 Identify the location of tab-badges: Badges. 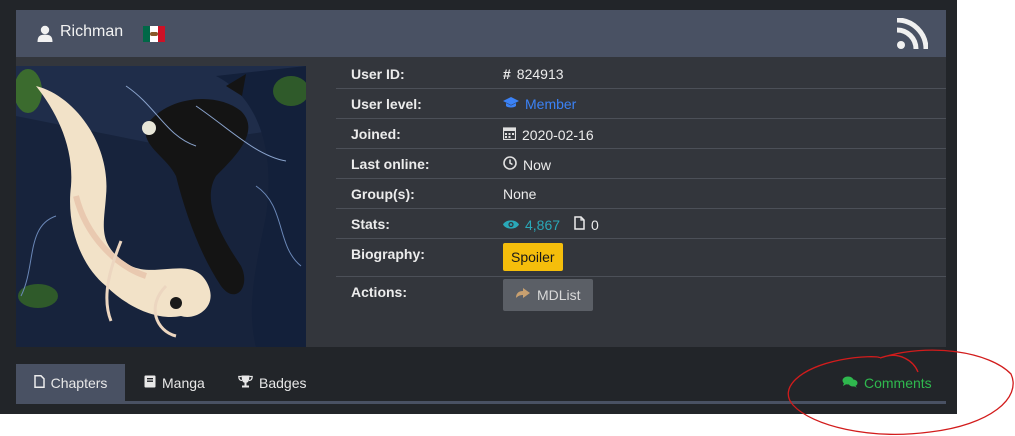
(272, 382).